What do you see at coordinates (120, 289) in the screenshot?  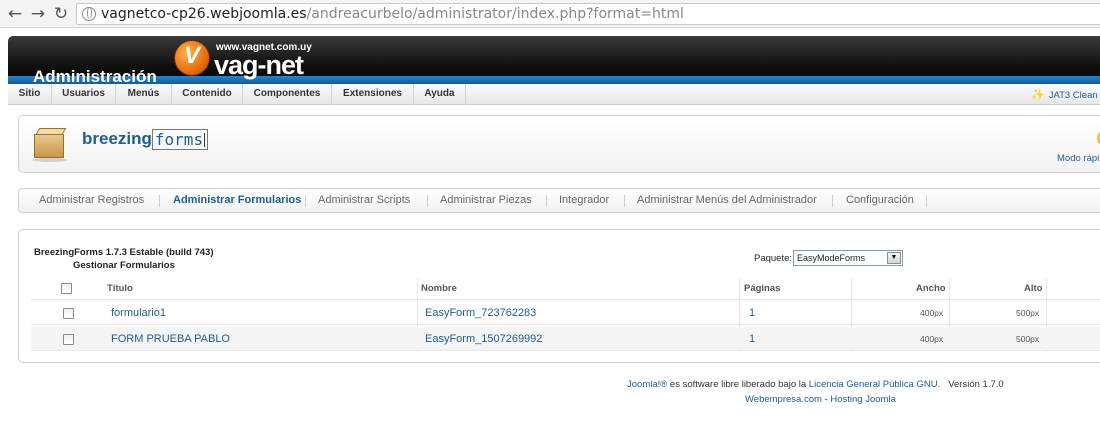 I see `column-header-titulo: Título` at bounding box center [120, 289].